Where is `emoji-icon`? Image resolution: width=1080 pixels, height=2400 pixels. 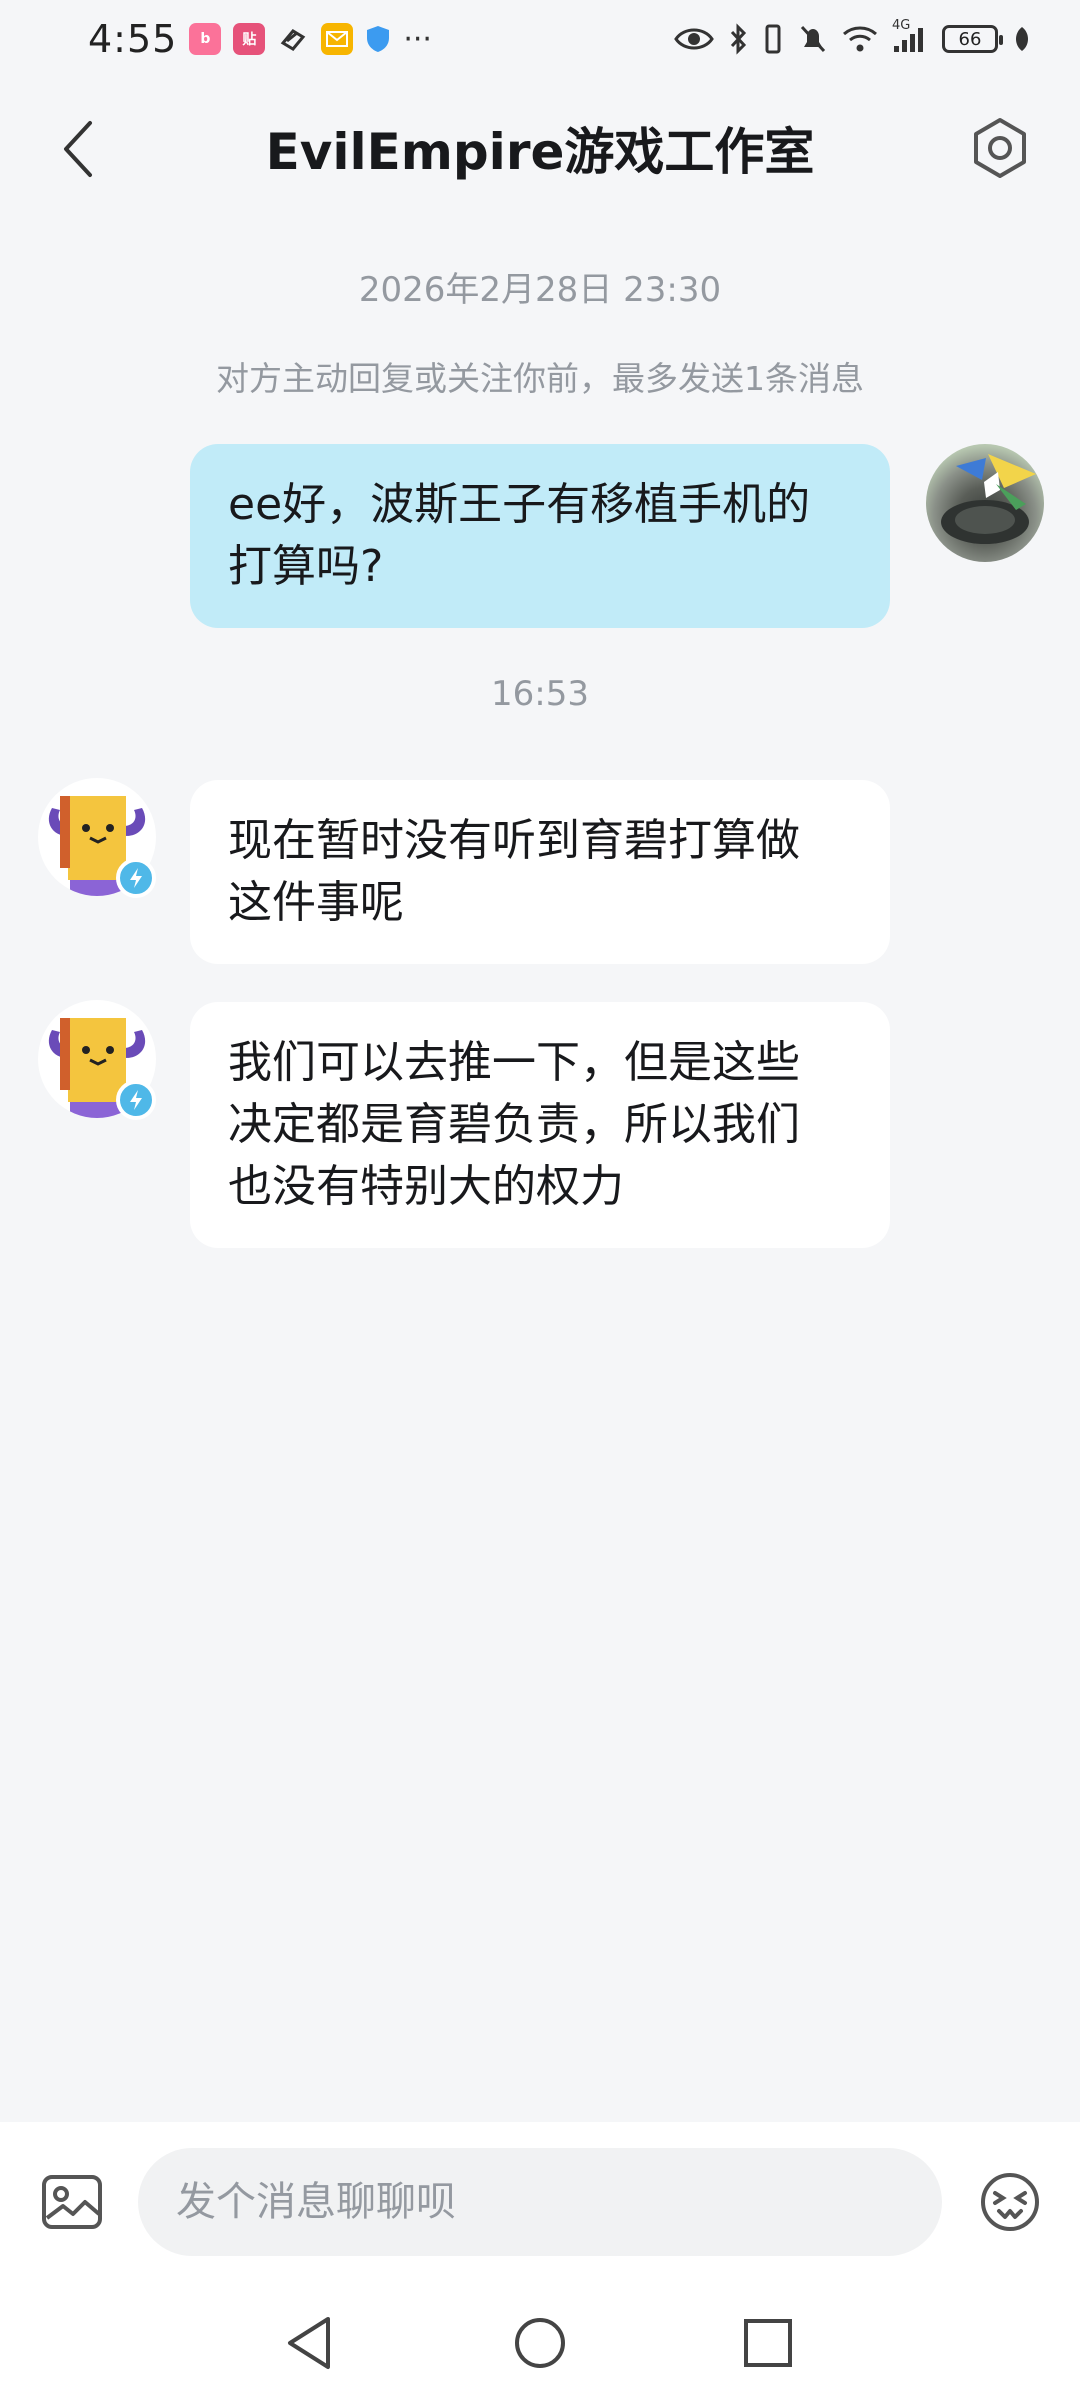
emoji-icon is located at coordinates (1010, 2202).